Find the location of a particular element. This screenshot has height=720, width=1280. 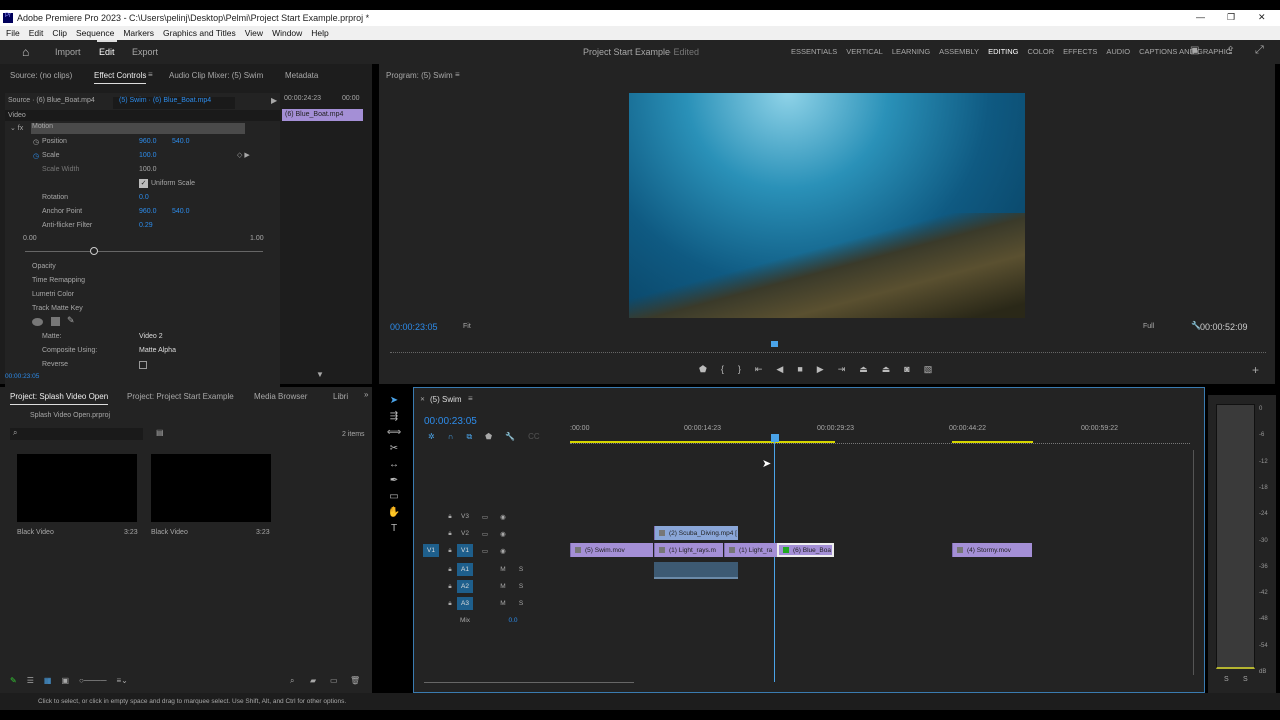

tab-effect-controls: Effect Controls is located at coordinates (120, 77).